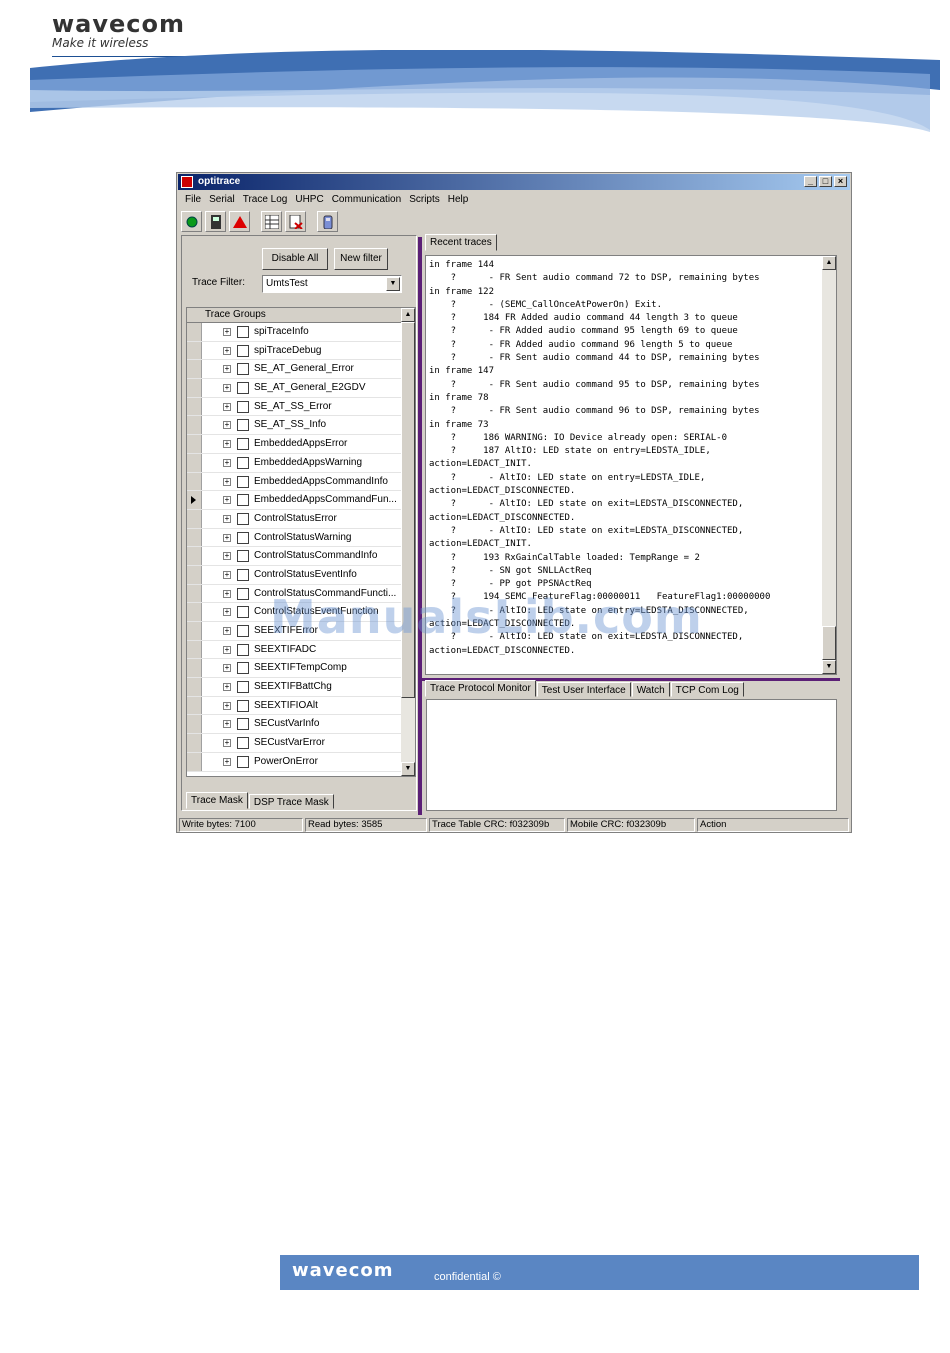 This screenshot has width=950, height=1353. Describe the element at coordinates (265, 200) in the screenshot. I see `menu-trace-log: Trace Log` at that location.